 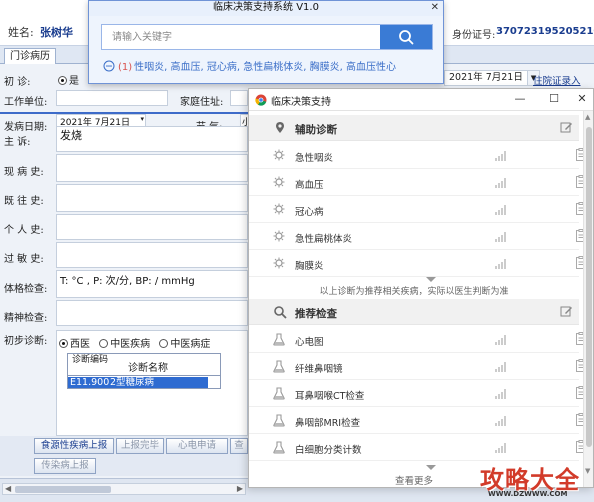 What do you see at coordinates (417, 420) in the screenshot?
I see `list-item: 鼻咽部MRI检查` at bounding box center [417, 420].